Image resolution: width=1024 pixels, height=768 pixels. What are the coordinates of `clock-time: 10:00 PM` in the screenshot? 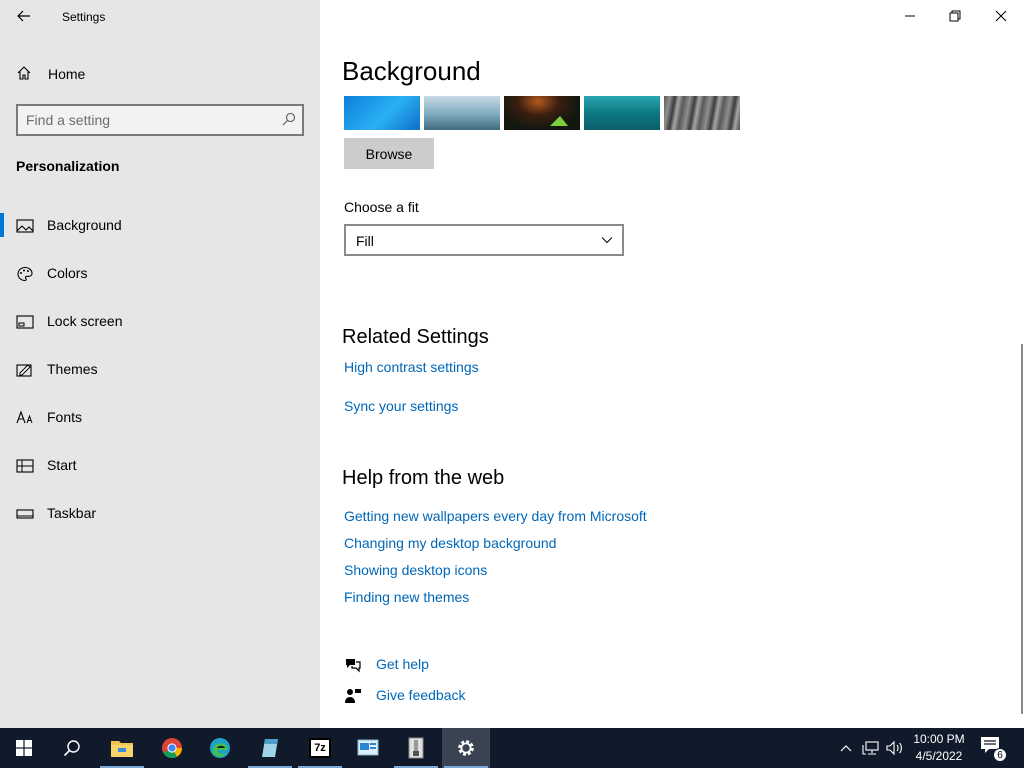 It's located at (939, 739).